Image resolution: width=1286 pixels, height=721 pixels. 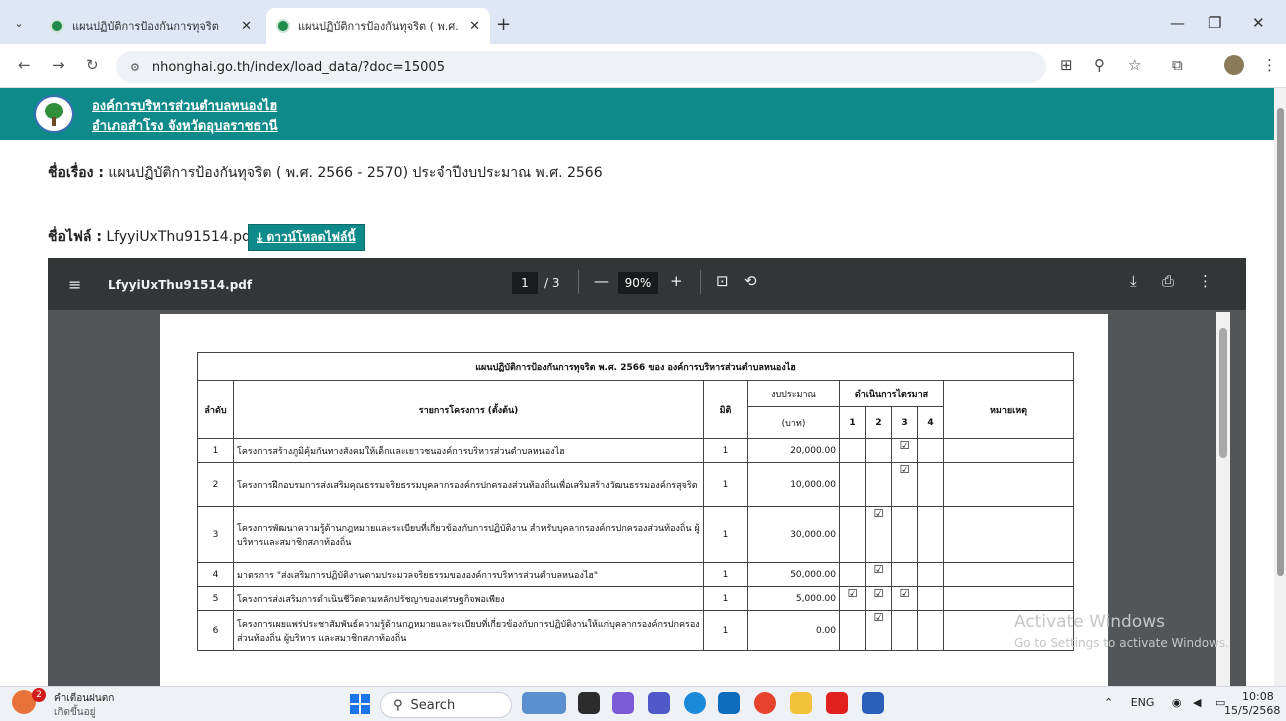 I want to click on row-no: 5, so click(x=215, y=598).